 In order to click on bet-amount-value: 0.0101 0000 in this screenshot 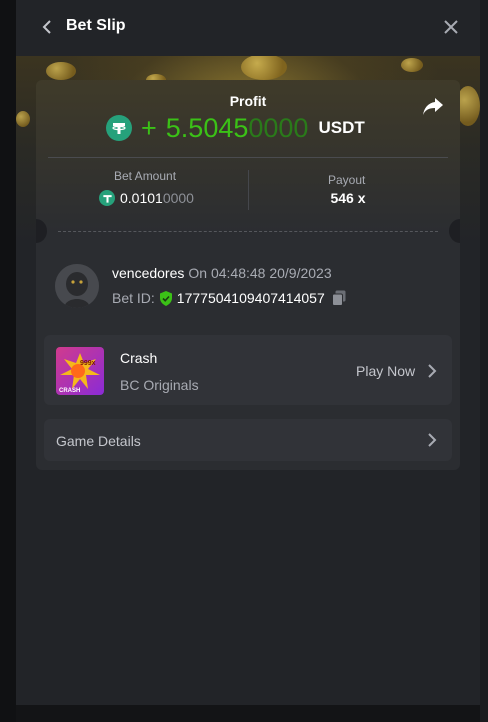, I will do `click(146, 198)`.